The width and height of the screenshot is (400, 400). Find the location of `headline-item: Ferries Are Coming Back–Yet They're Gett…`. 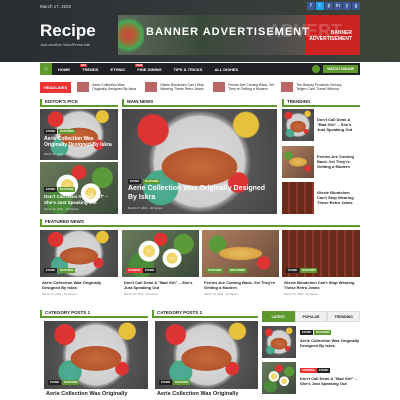

headline-item: Ferries Are Coming Back–Yet They're Gett… is located at coordinates (244, 87).